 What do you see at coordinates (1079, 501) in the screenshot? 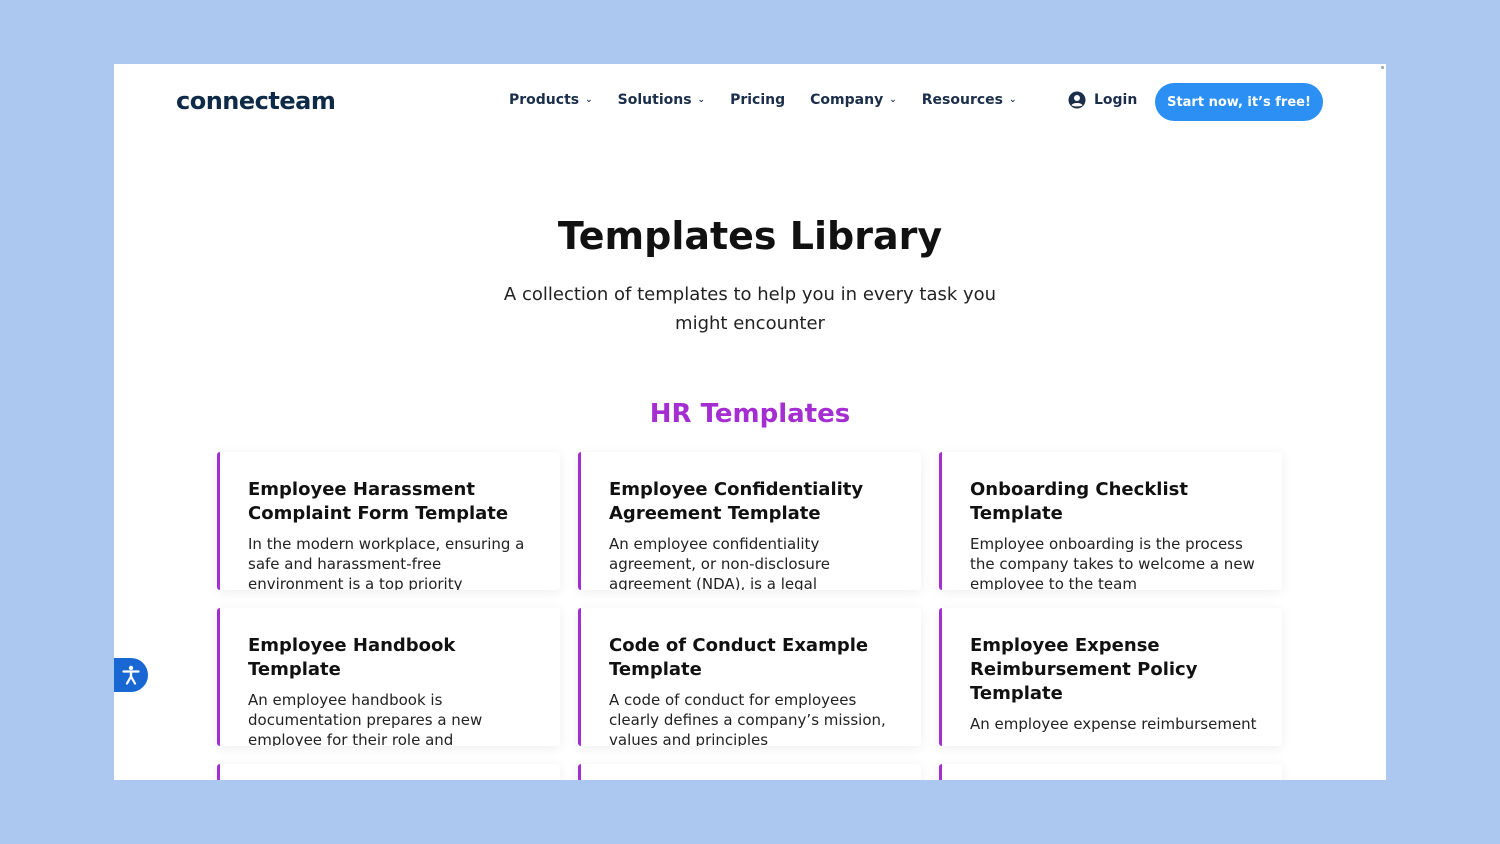
I see `card-title: Onboarding Checklist Template` at bounding box center [1079, 501].